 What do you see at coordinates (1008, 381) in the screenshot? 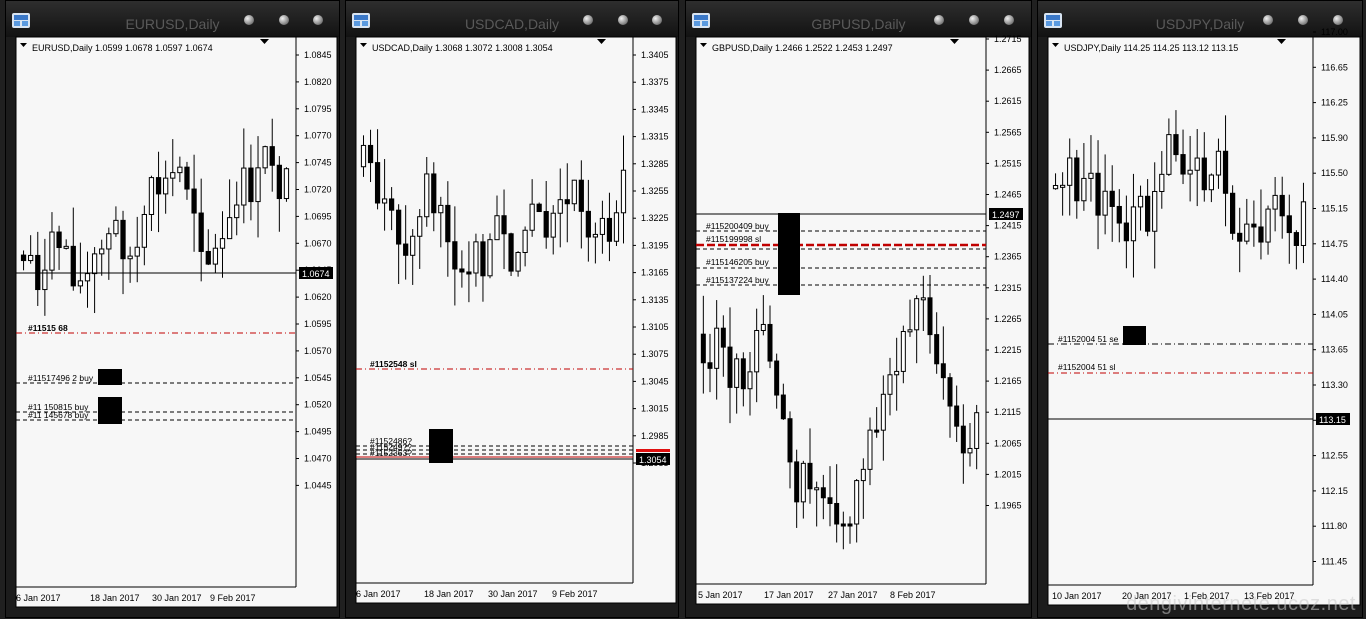
I see `price-tick-label: 1.2165` at bounding box center [1008, 381].